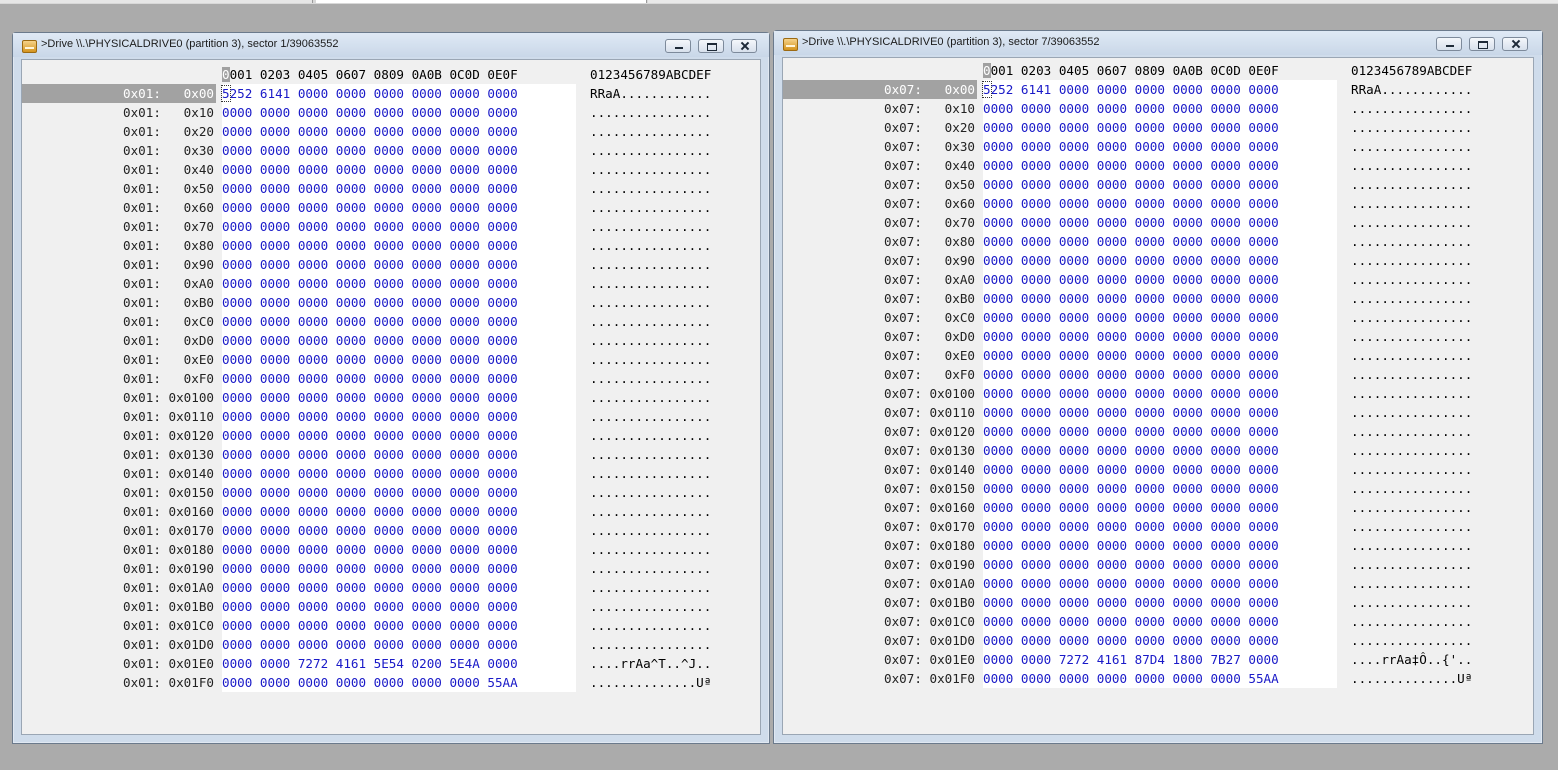 This screenshot has height=770, width=1558. Describe the element at coordinates (1411, 659) in the screenshot. I see `row-ascii: ....rrAa‡Ô..{'..` at that location.